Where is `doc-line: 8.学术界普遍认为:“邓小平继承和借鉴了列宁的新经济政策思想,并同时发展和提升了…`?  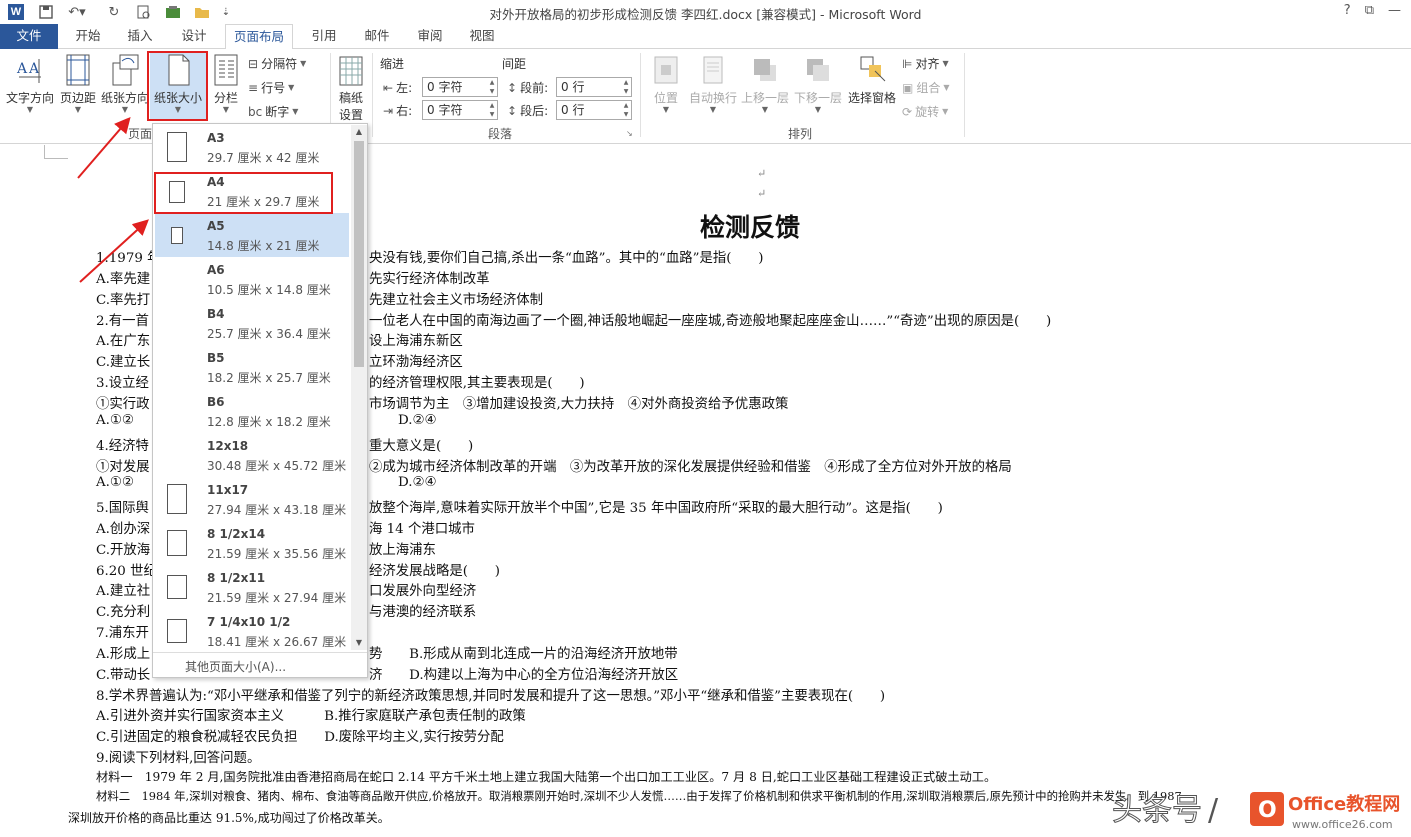 doc-line: 8.学术界普遍认为:“邓小平继承和借鉴了列宁的新经济政策思想,并同时发展和提升了… is located at coordinates (491, 696).